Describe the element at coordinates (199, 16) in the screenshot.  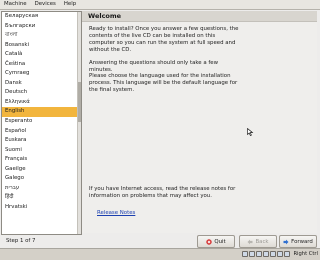
I see `page-title: Welcome` at that location.